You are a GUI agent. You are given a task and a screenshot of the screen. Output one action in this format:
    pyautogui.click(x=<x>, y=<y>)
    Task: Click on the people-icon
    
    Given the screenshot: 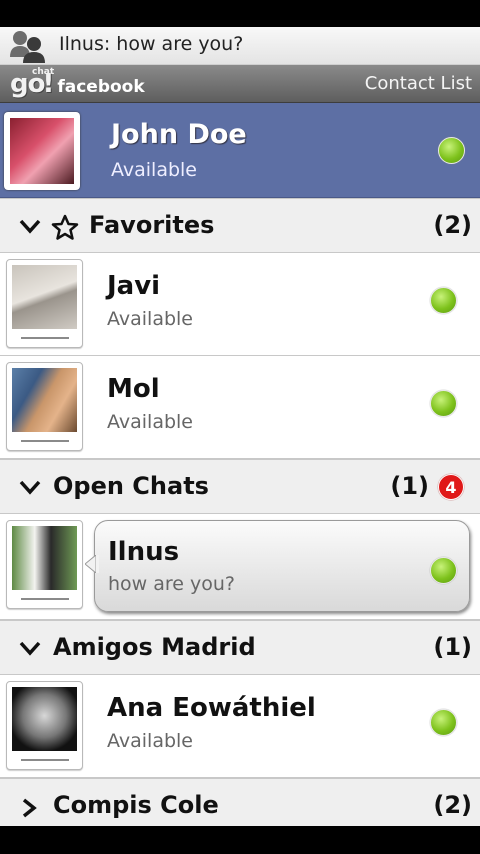 What is the action you would take?
    pyautogui.click(x=27, y=47)
    